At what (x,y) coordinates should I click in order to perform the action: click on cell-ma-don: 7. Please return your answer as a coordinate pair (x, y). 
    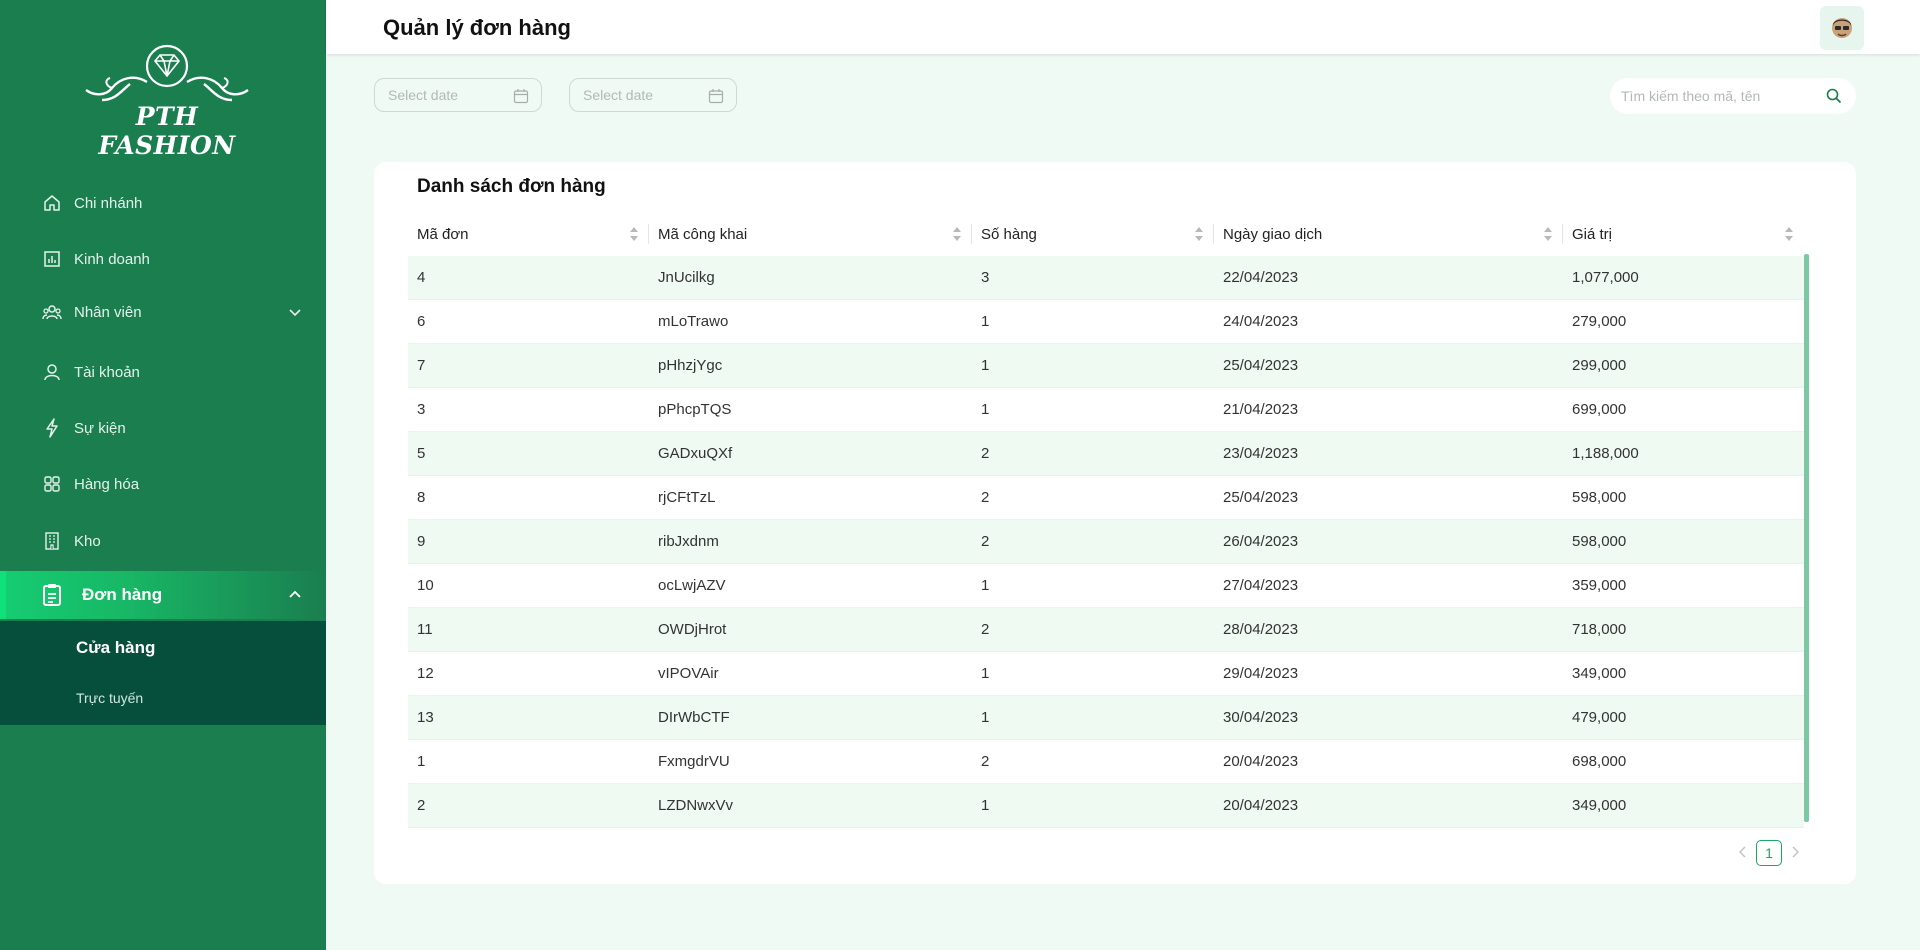
    Looking at the image, I should click on (421, 365).